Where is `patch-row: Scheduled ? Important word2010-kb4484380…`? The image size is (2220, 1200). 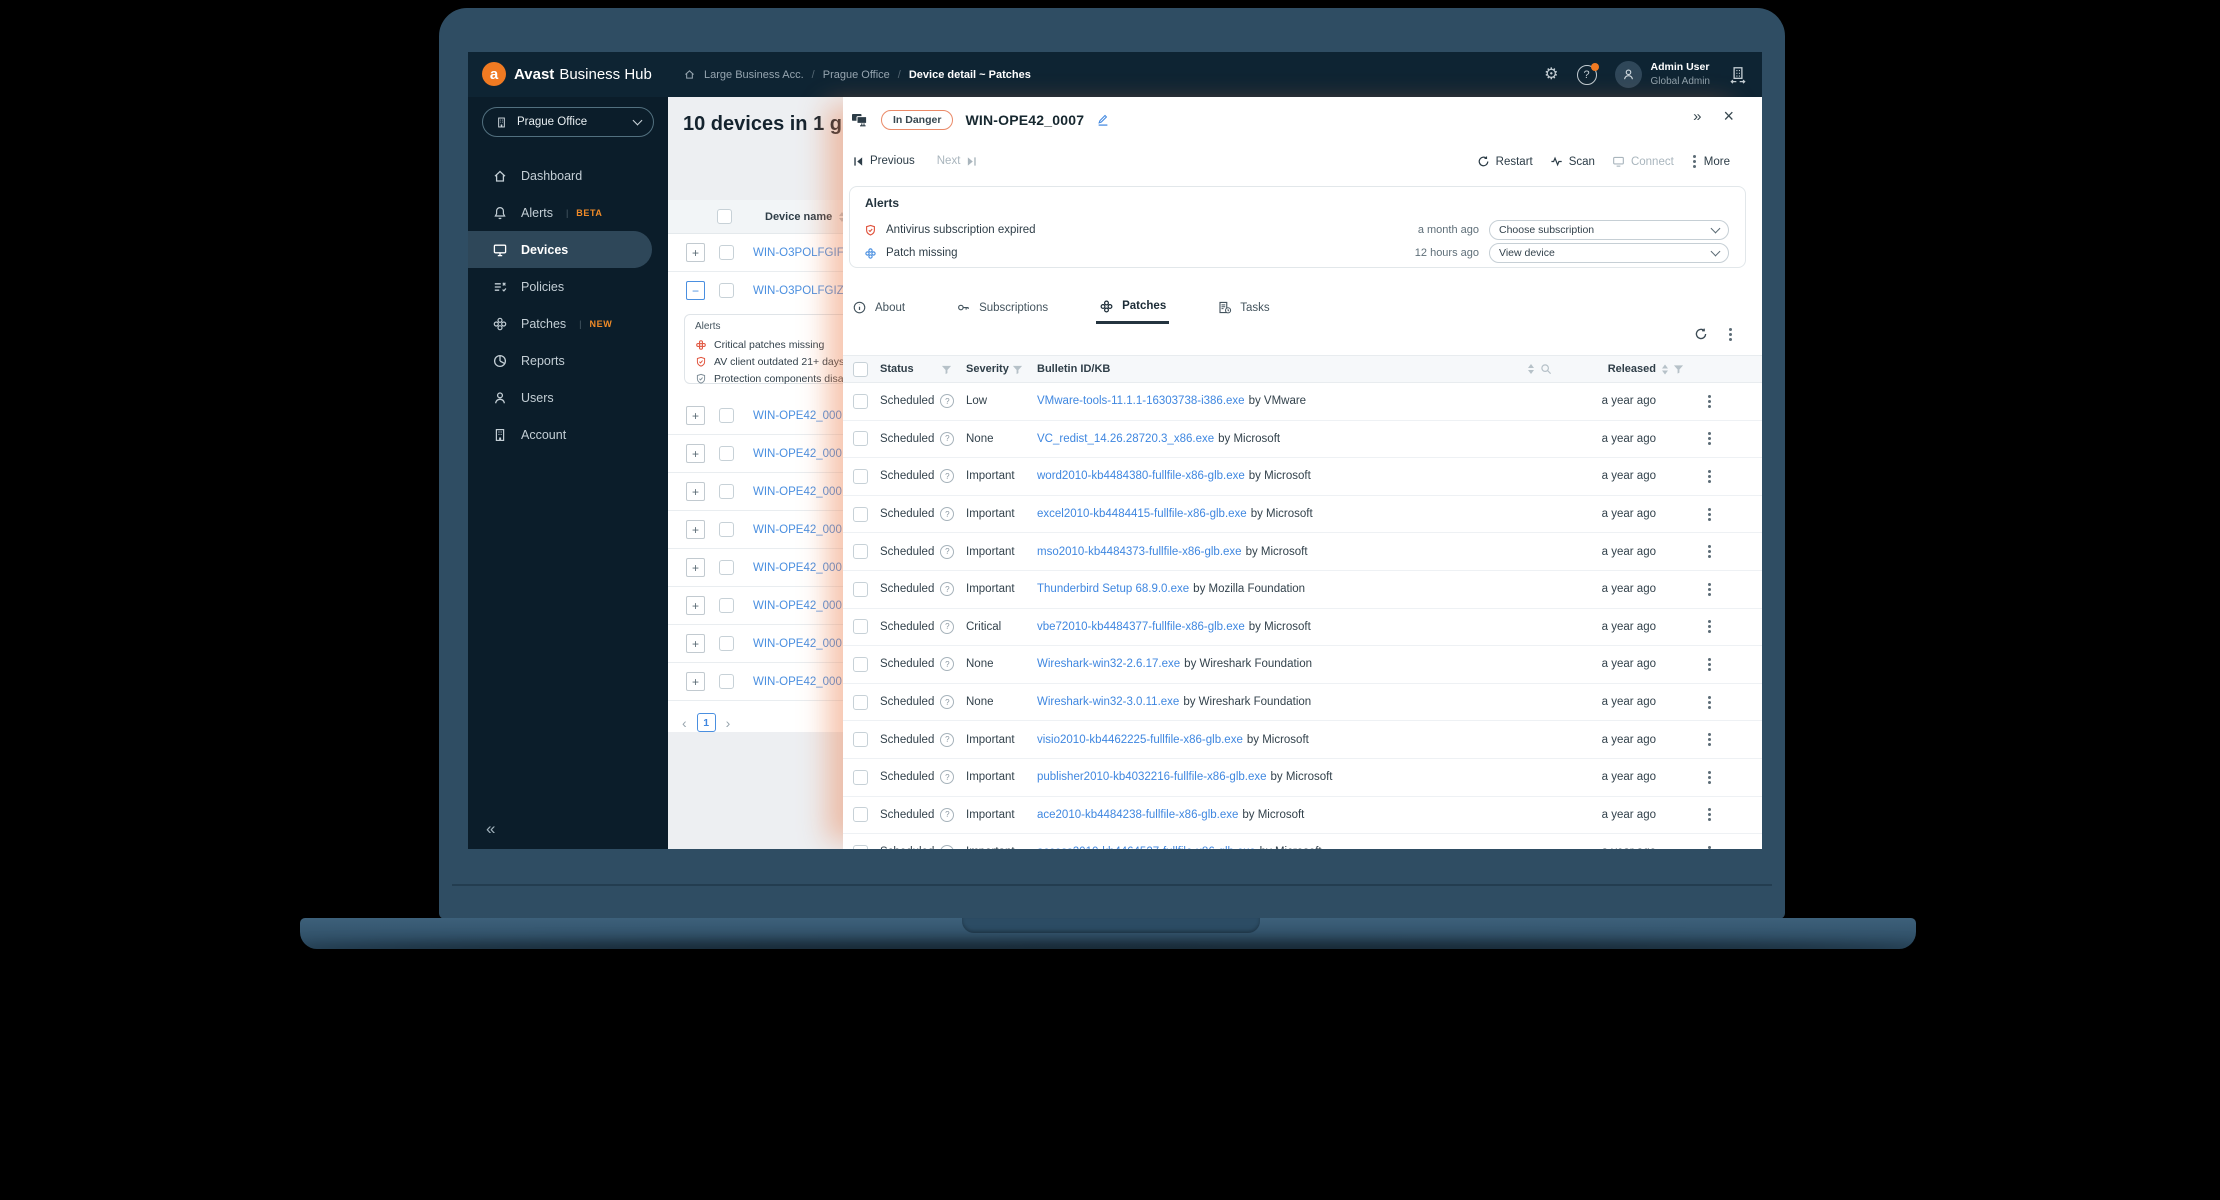 patch-row: Scheduled ? Important word2010-kb4484380… is located at coordinates (1302, 477).